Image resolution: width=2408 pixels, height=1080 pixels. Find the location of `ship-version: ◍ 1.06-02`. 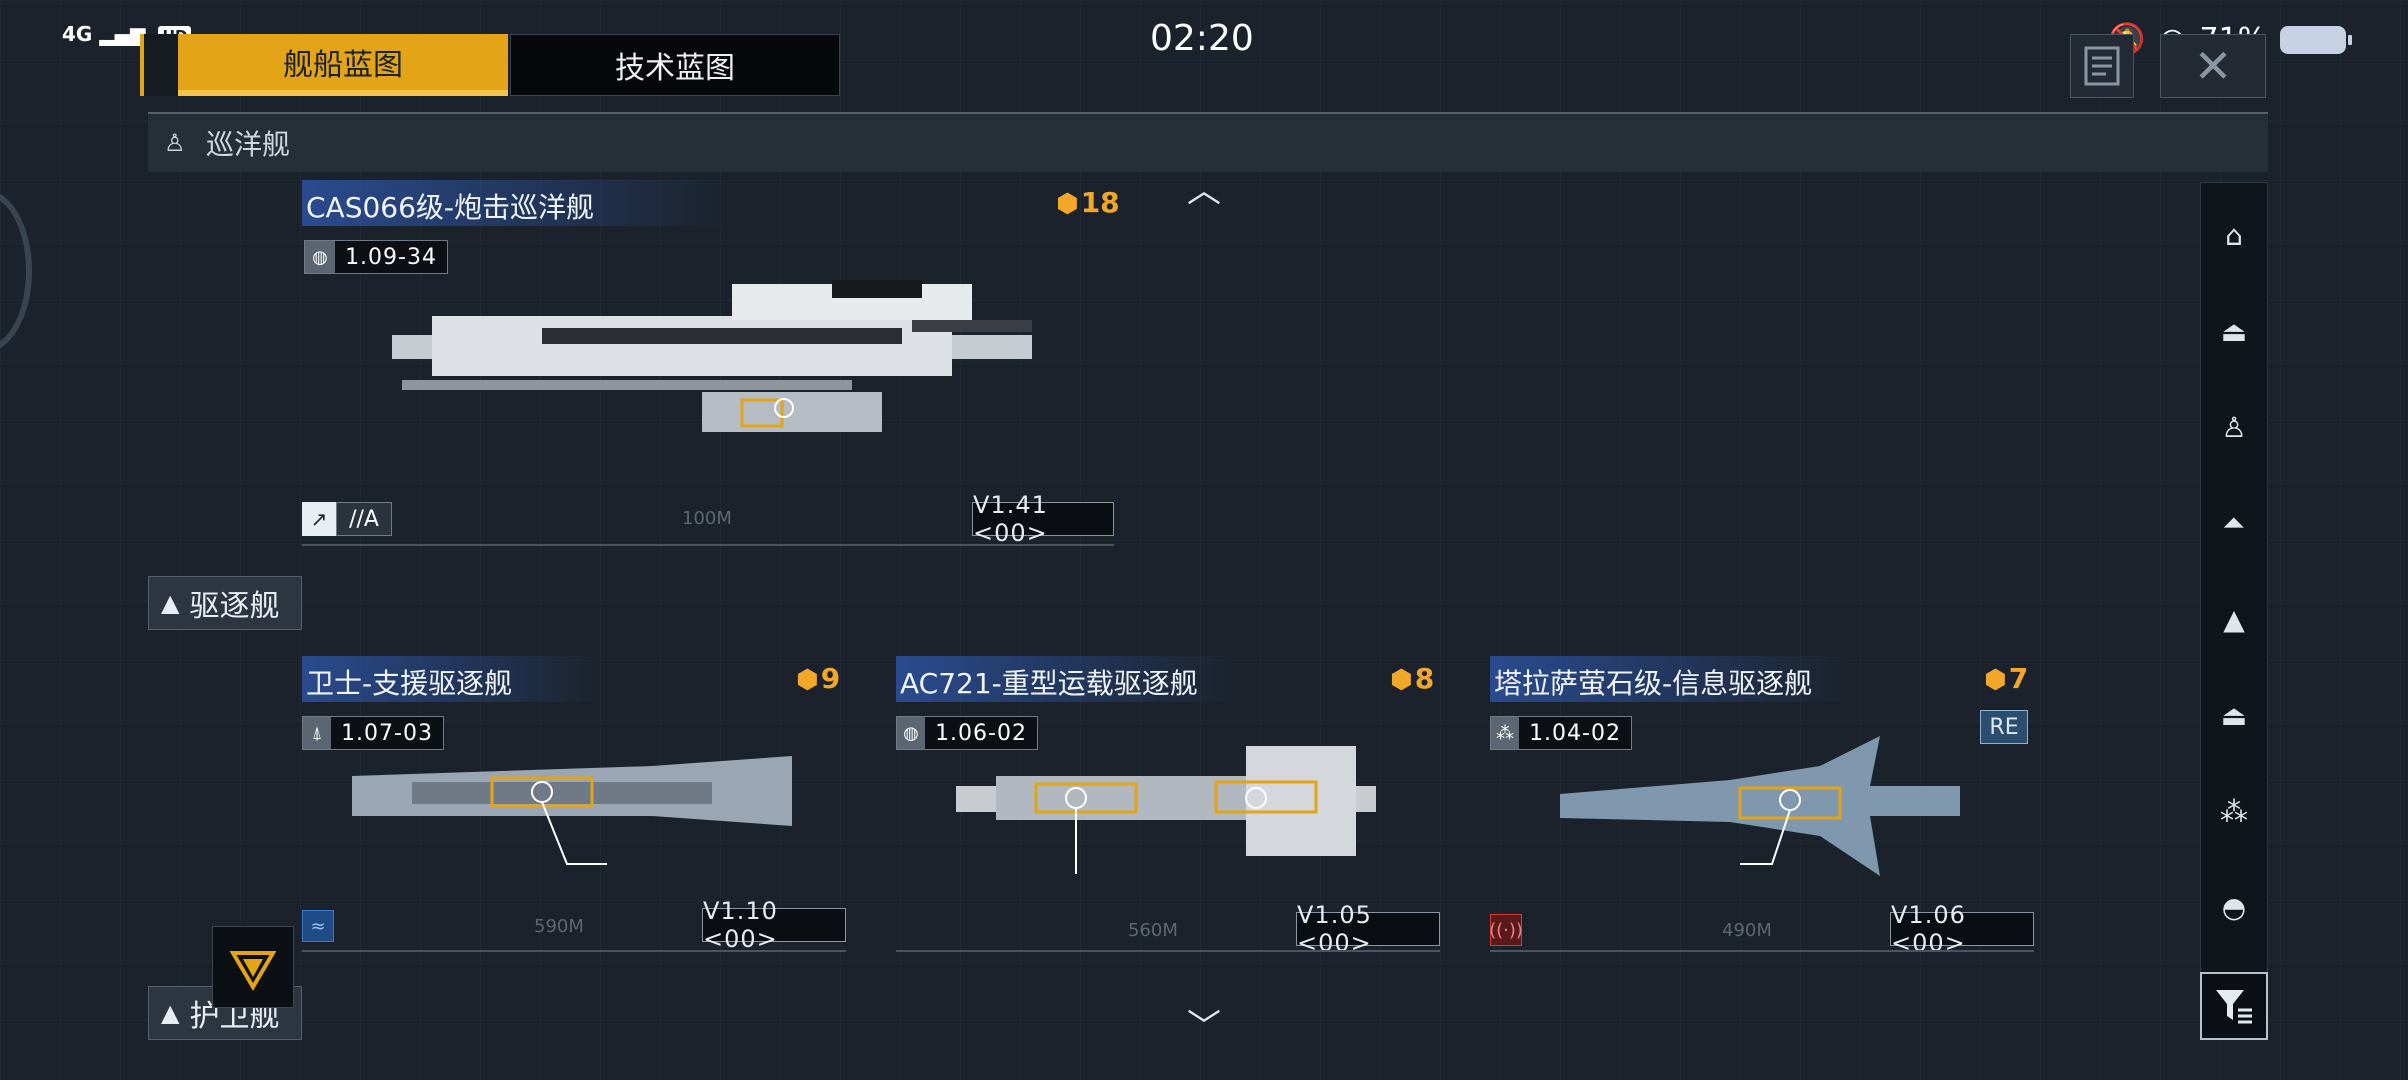

ship-version: ◍ 1.06-02 is located at coordinates (967, 733).